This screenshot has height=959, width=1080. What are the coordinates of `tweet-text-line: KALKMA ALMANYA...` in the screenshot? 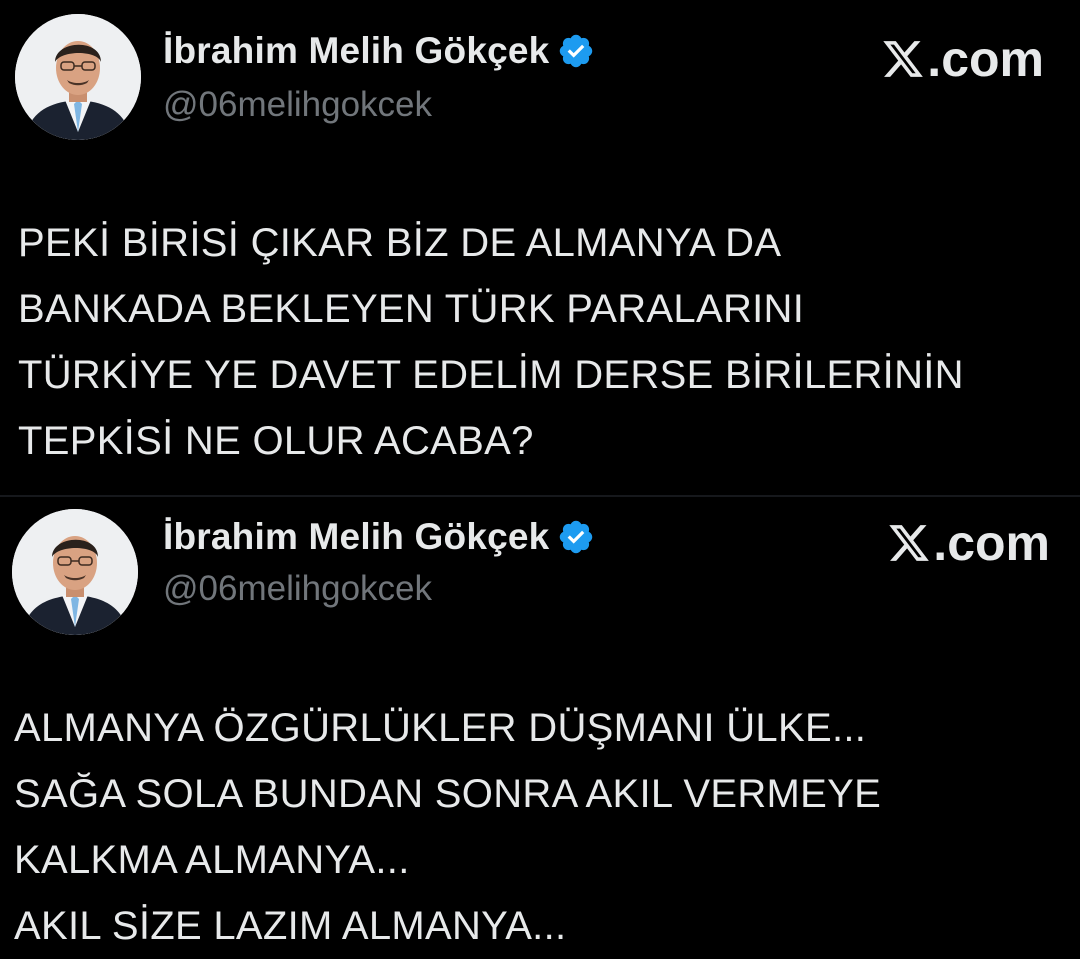 It's located at (212, 860).